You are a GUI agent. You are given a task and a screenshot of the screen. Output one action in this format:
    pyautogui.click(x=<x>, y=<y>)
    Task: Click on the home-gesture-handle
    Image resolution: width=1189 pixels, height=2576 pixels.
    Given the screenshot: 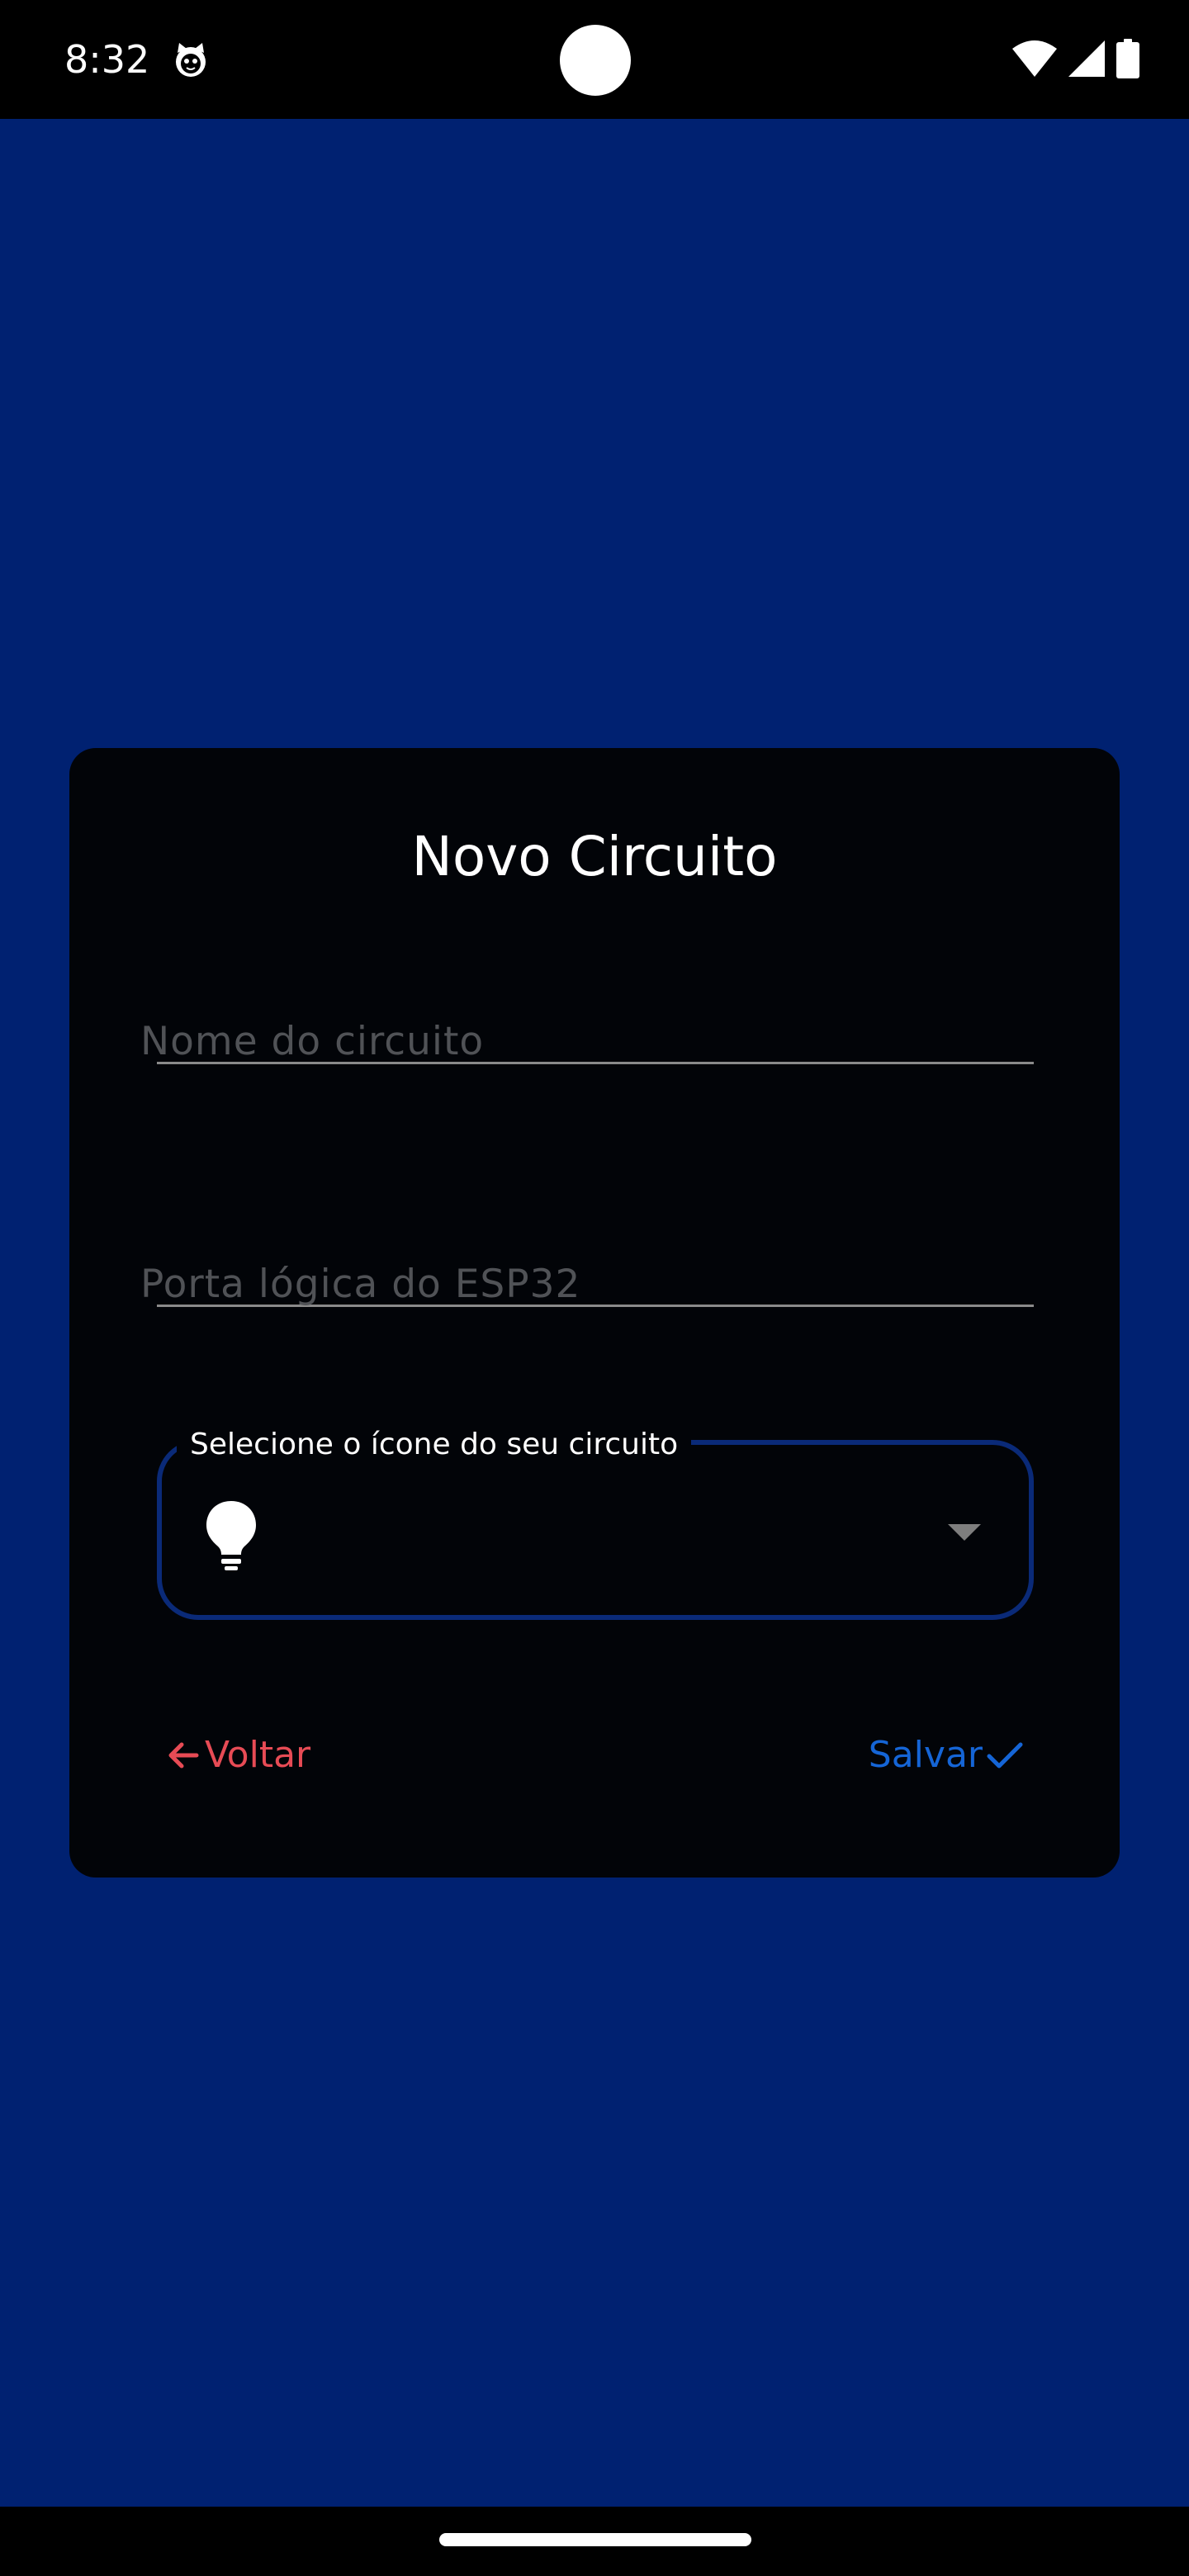 What is the action you would take?
    pyautogui.click(x=595, y=2539)
    